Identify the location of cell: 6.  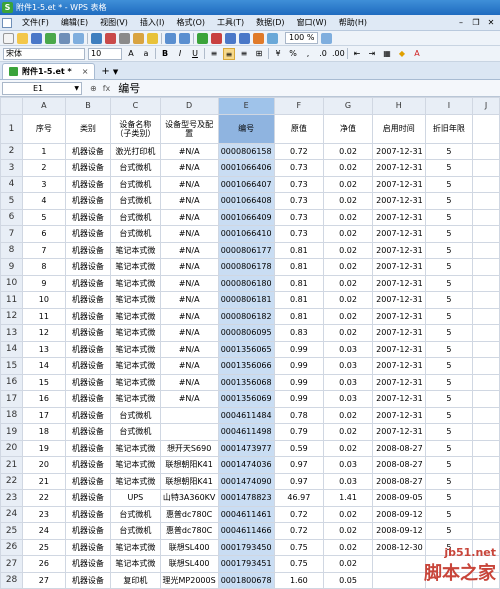
(44, 234).